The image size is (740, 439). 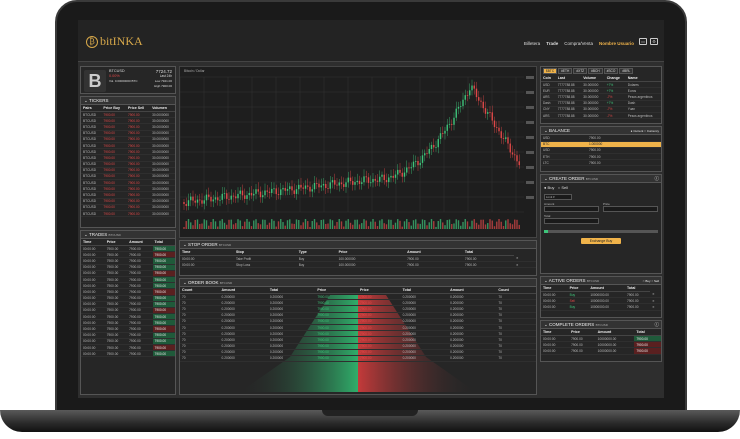 I want to click on complete-orders-header: ⌄ COMPLETE ORDERS BTCUSD ⓘ, so click(x=601, y=325).